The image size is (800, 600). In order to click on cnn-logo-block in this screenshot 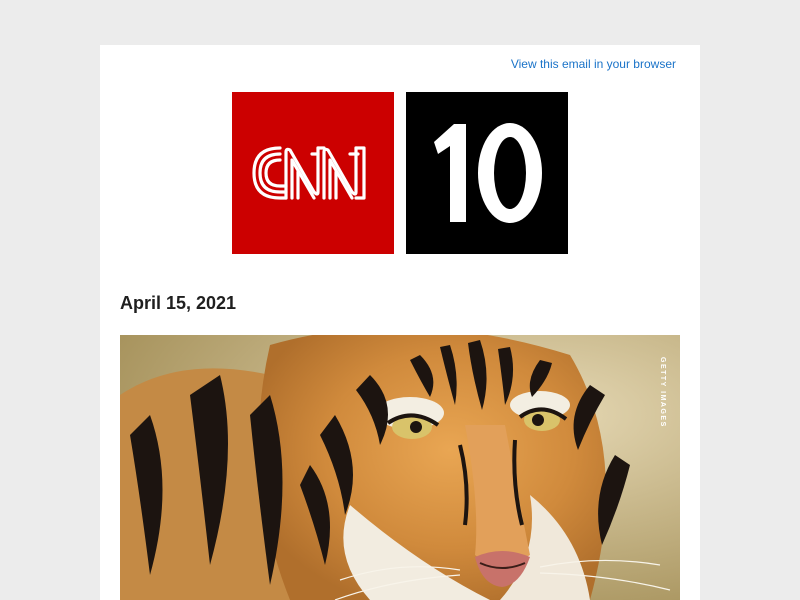, I will do `click(313, 173)`.